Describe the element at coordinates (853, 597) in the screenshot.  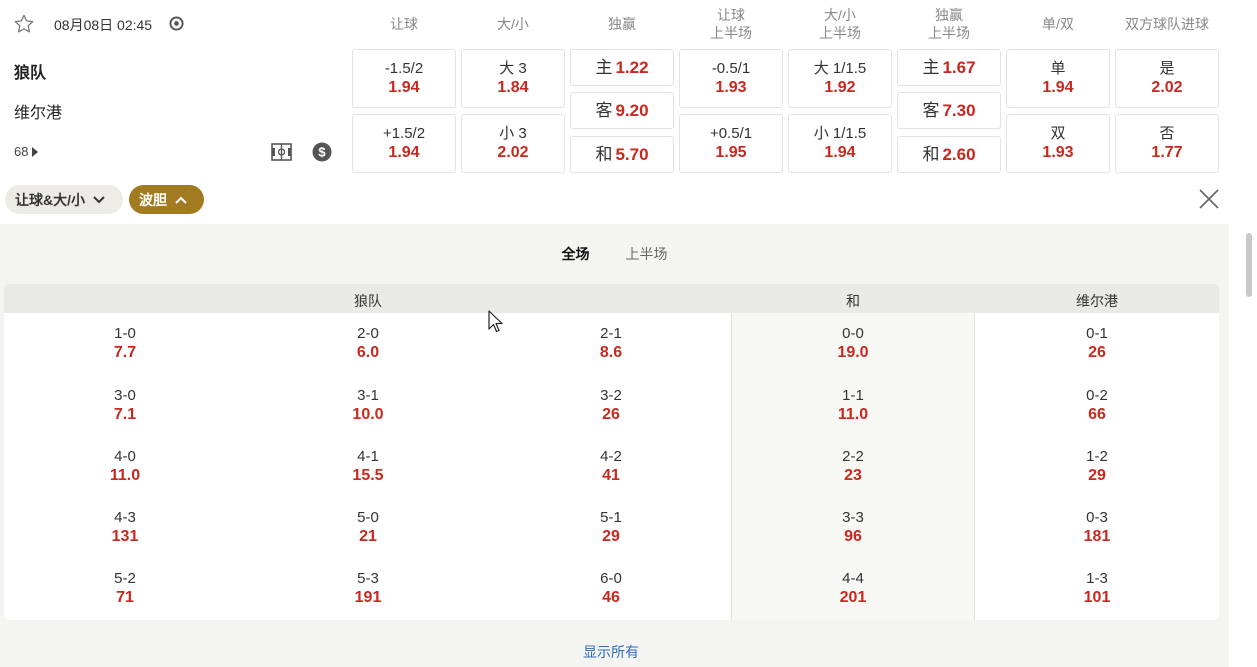
I see `score-price: 201` at that location.